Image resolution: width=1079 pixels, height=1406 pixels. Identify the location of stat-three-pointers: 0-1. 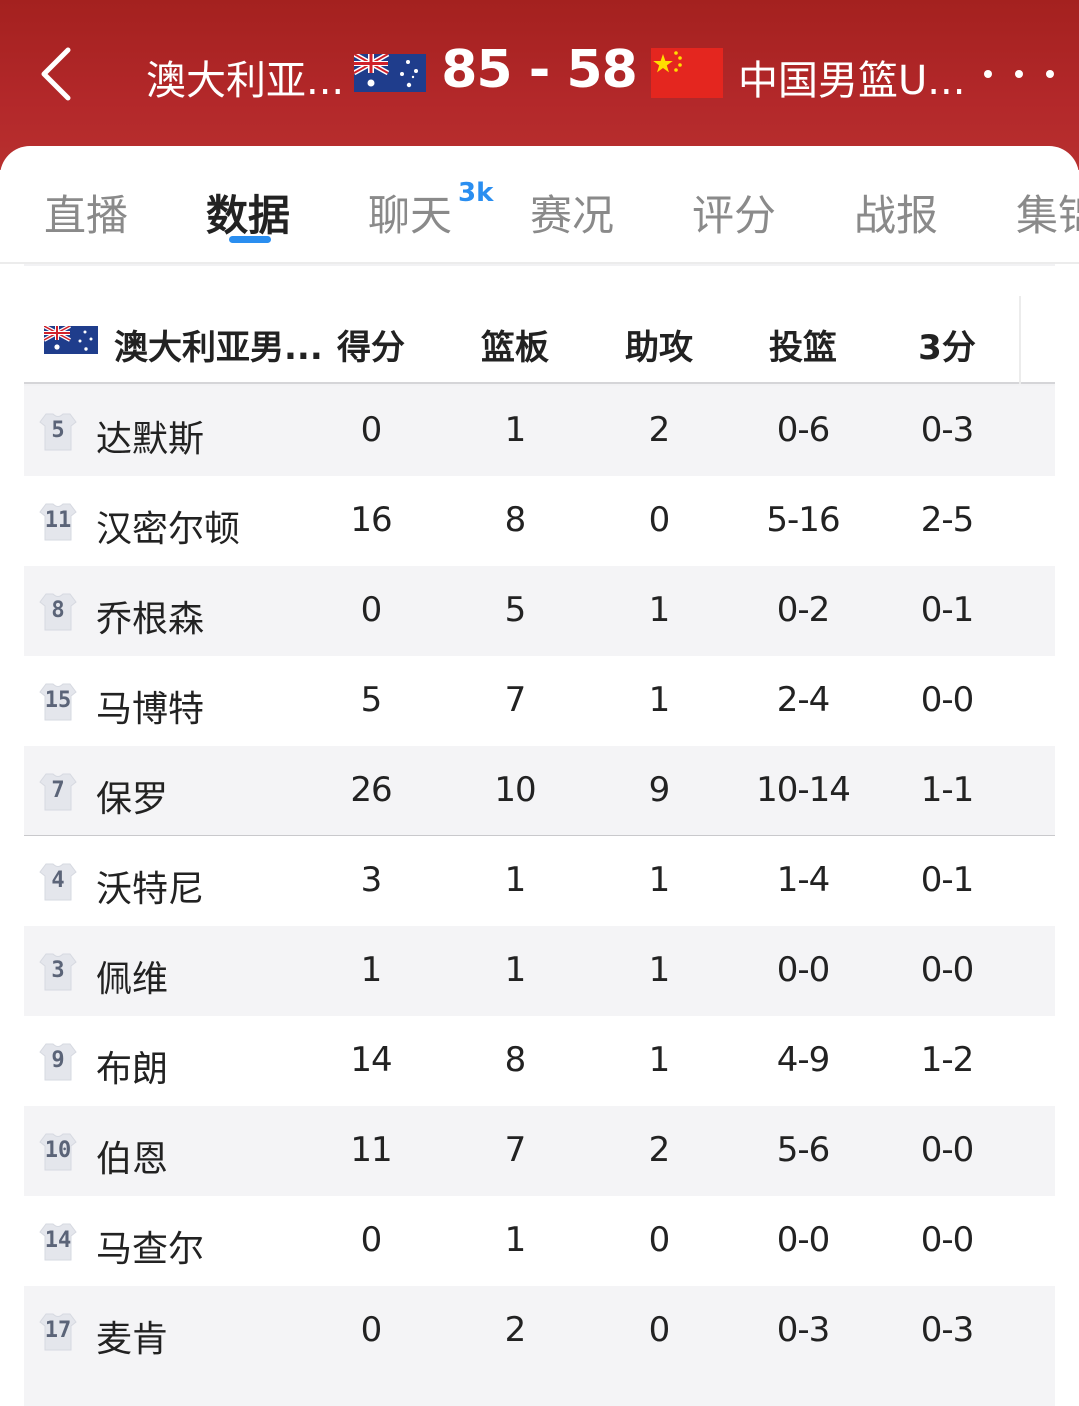
(947, 880).